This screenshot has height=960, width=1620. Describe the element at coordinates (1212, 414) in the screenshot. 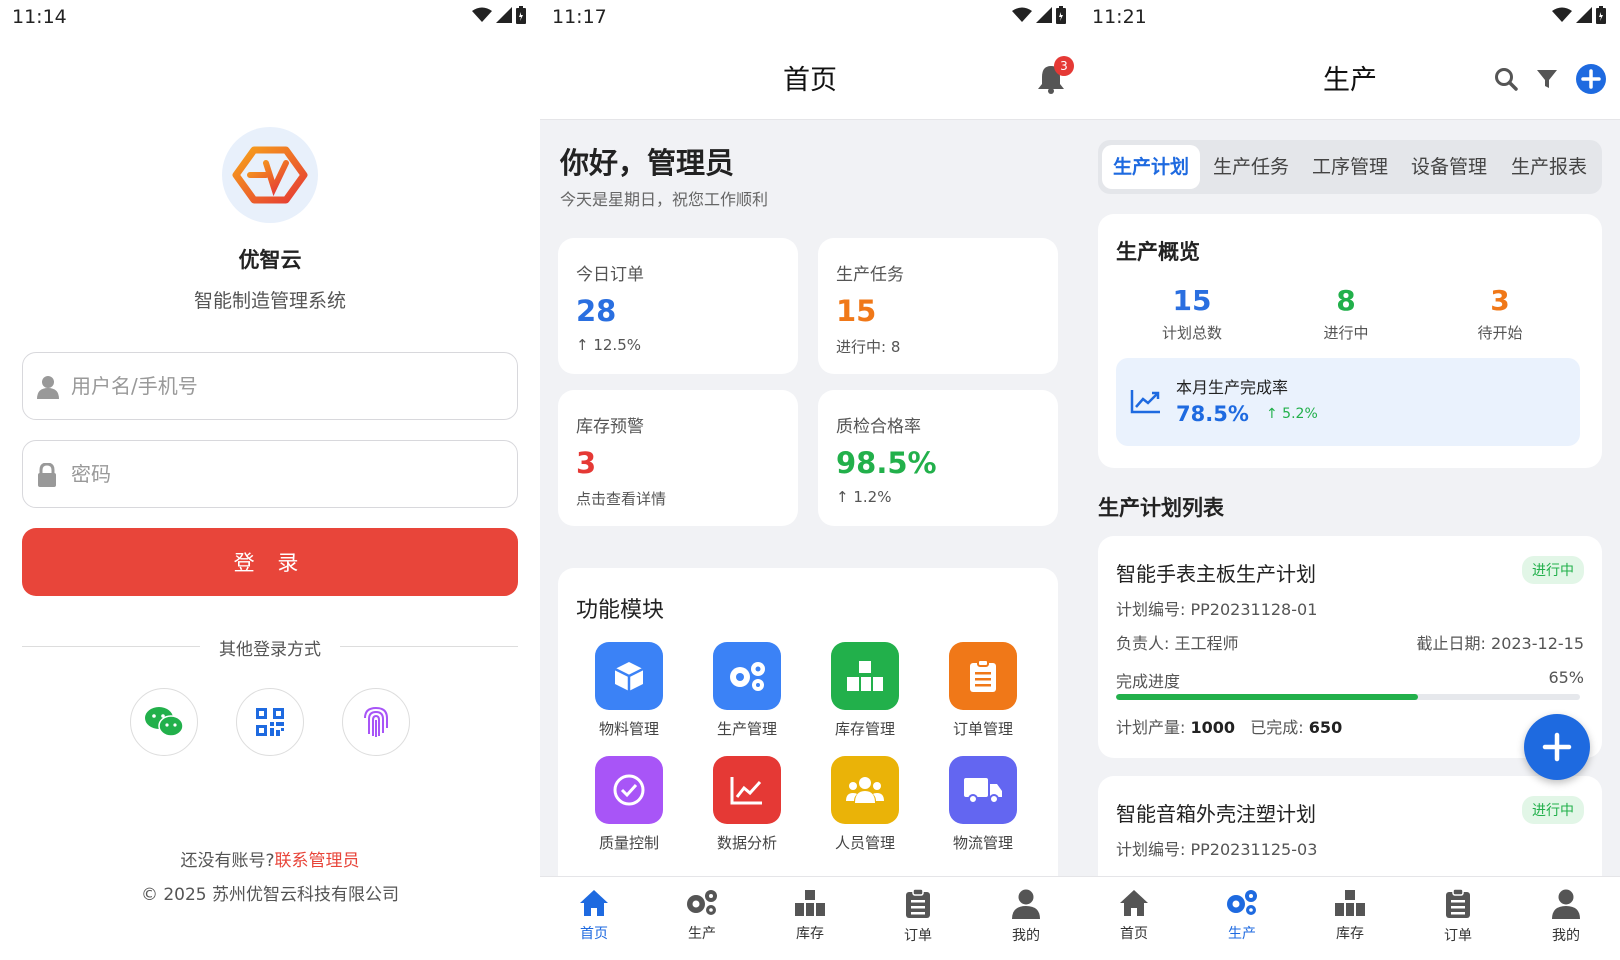

I see `rate-value: 78.5%` at that location.